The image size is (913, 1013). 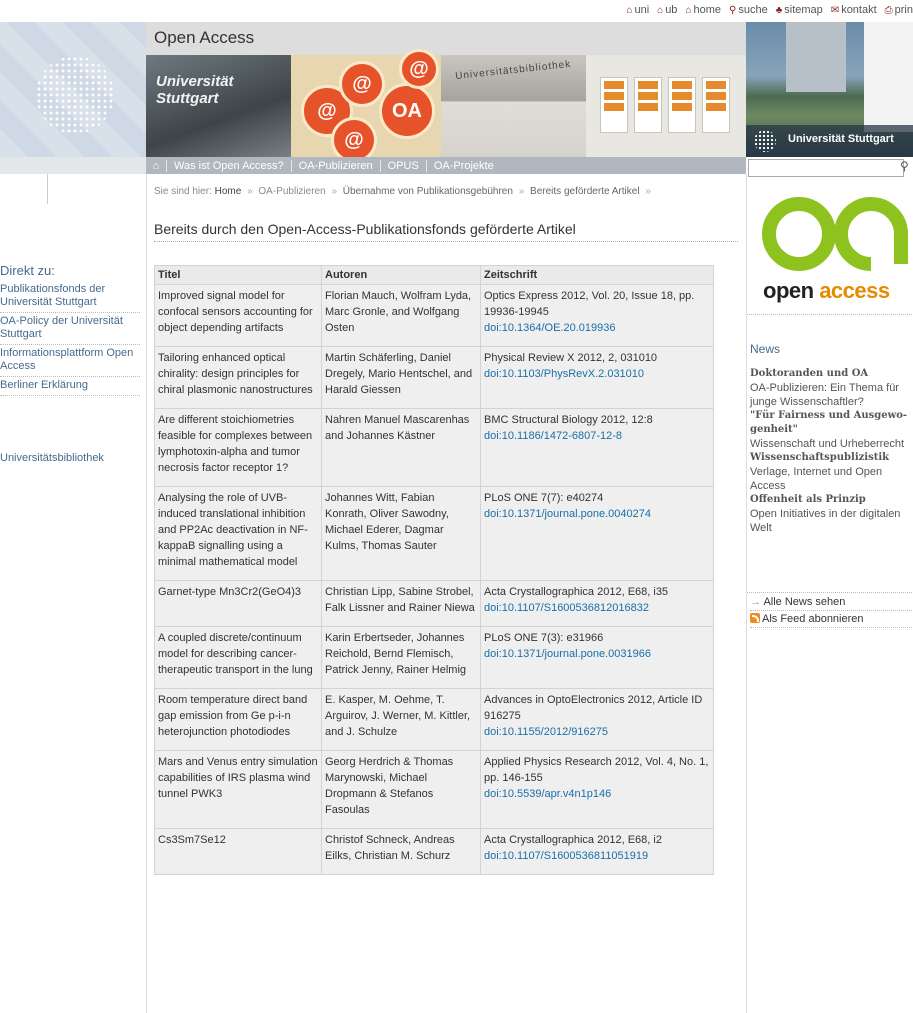 What do you see at coordinates (799, 10) in the screenshot?
I see `util-sitemap: ♣ sitemap` at bounding box center [799, 10].